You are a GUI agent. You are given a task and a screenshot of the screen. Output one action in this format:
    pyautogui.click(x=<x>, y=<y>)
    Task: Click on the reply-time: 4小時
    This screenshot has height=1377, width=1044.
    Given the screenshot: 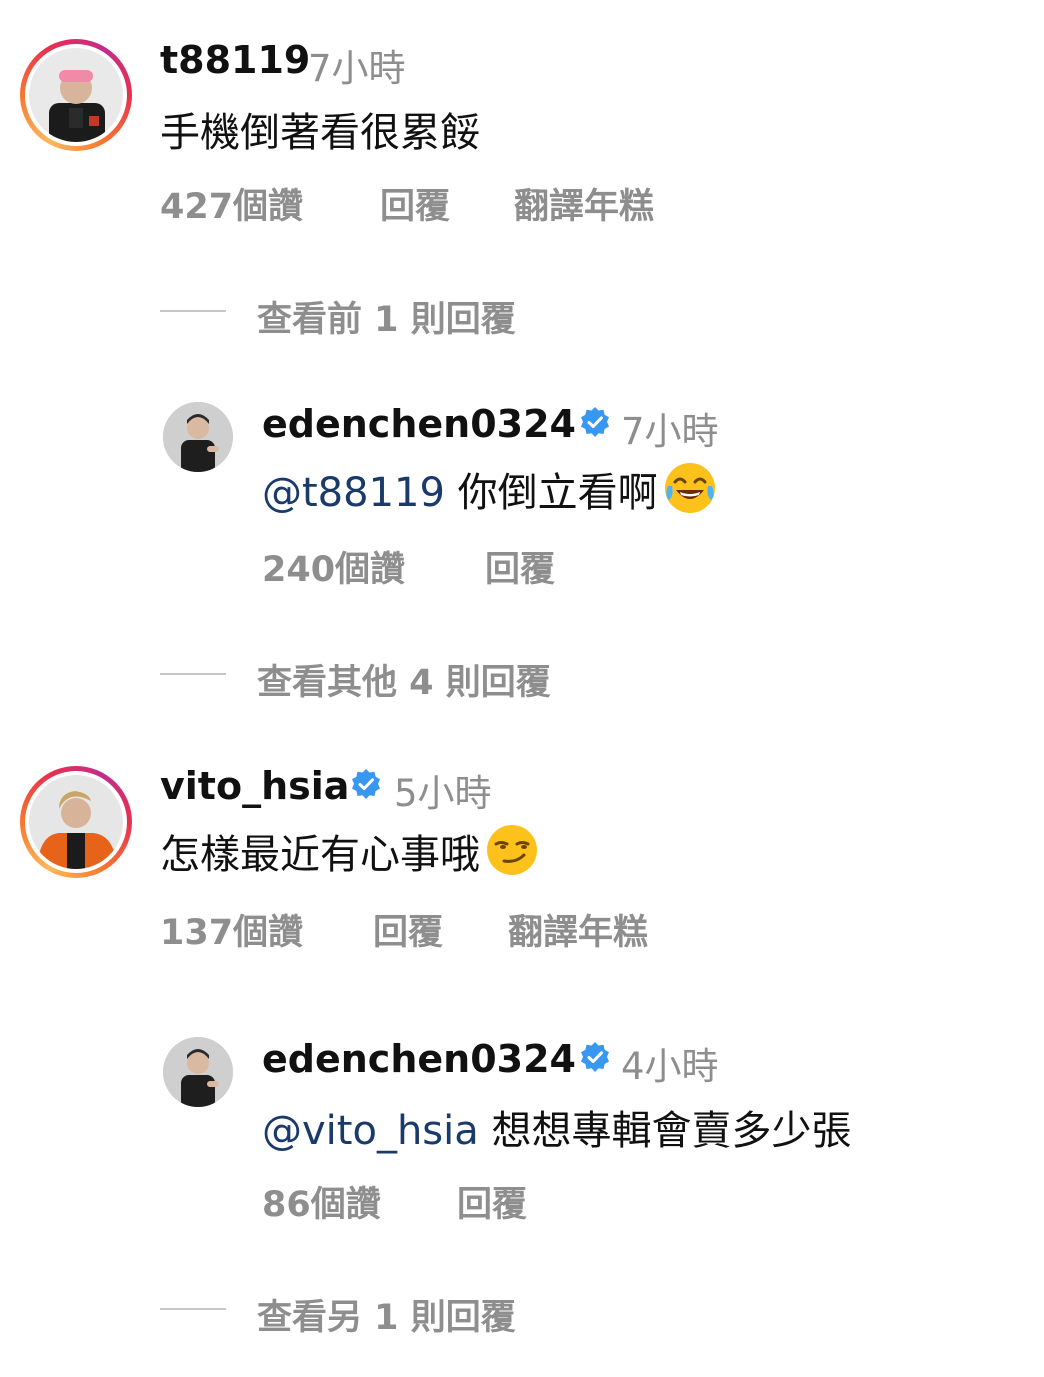 What is the action you would take?
    pyautogui.click(x=670, y=1066)
    